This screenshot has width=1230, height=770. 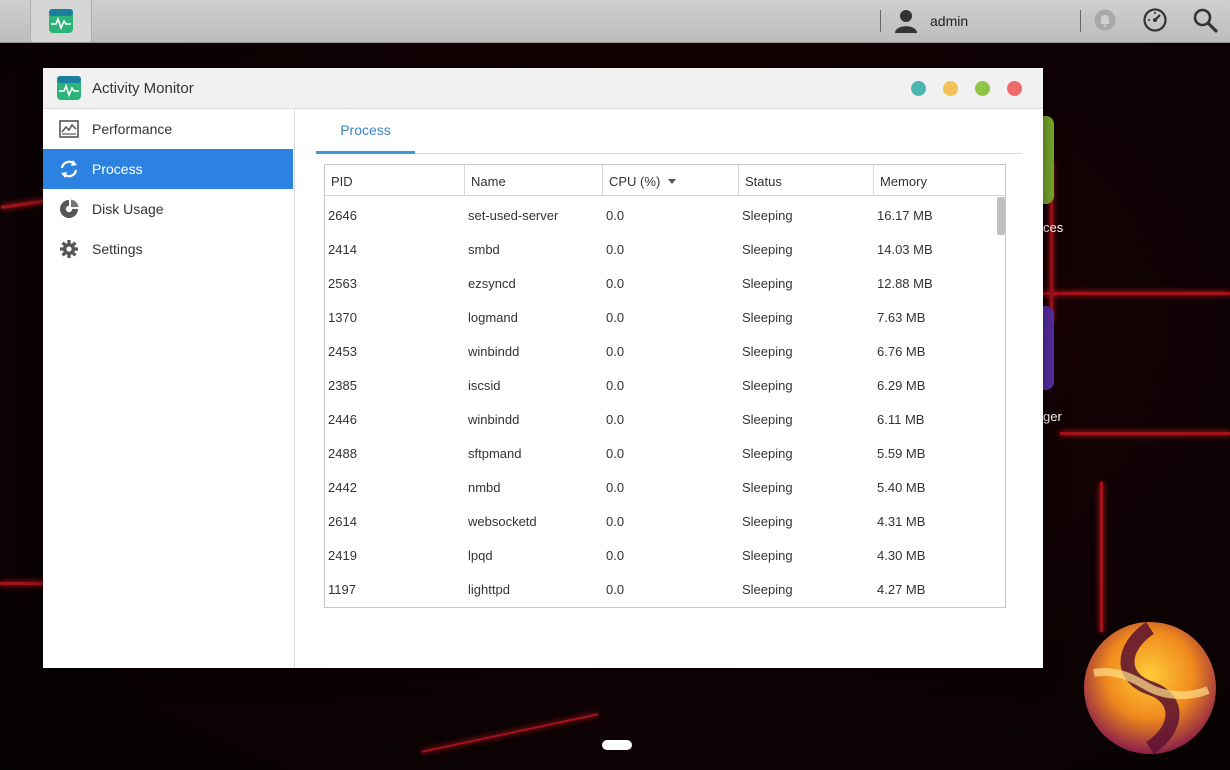 I want to click on pid-cell: 1197, so click(x=342, y=589).